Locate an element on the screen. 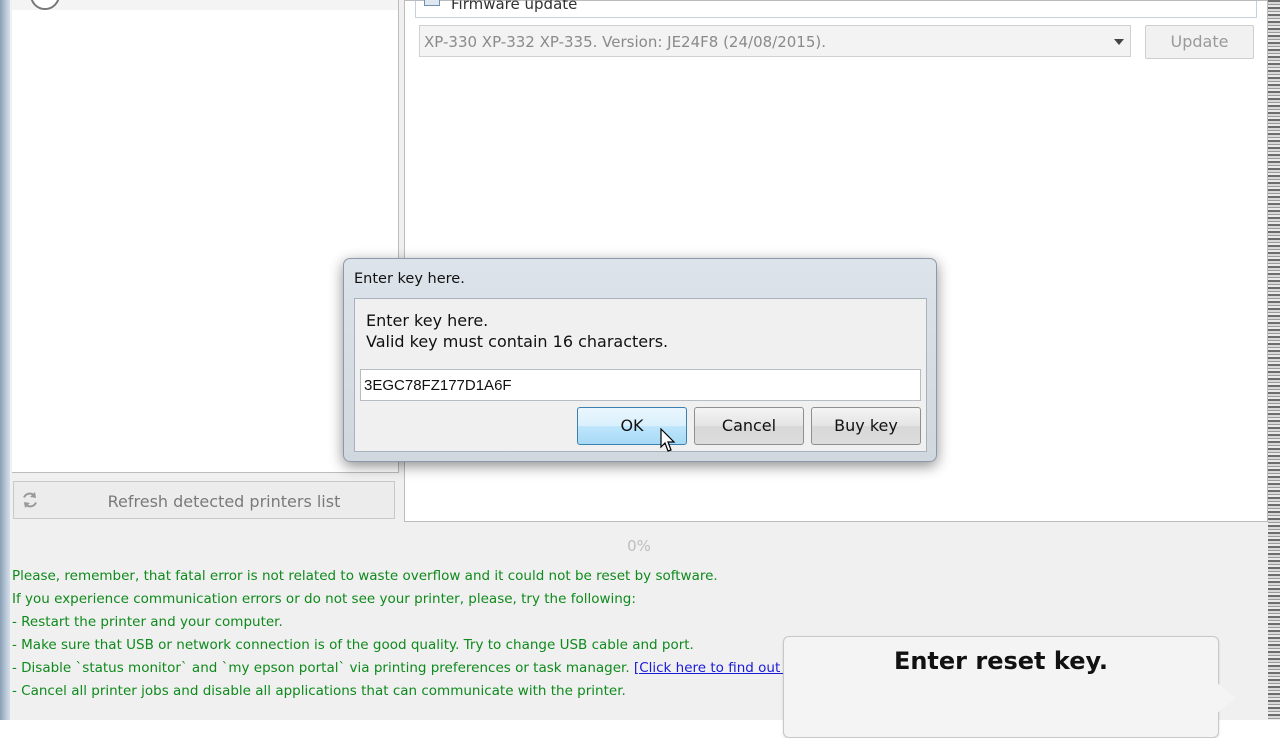 The image size is (1280, 738). firmware-section-header: Firmware update is located at coordinates (836, 9).